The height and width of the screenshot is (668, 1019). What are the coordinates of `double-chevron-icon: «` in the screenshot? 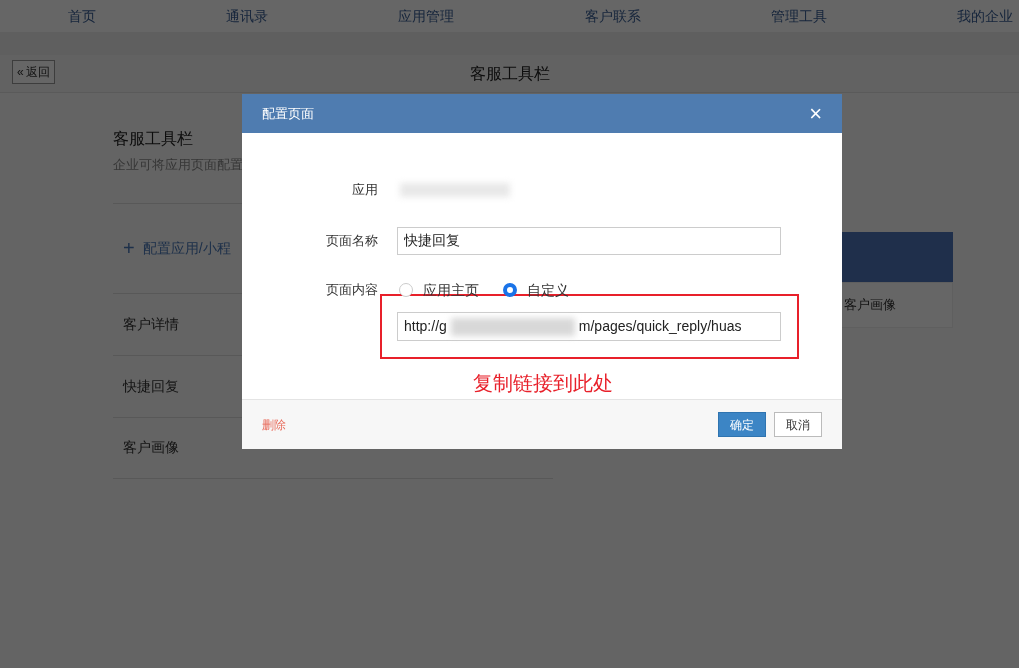 It's located at (20, 72).